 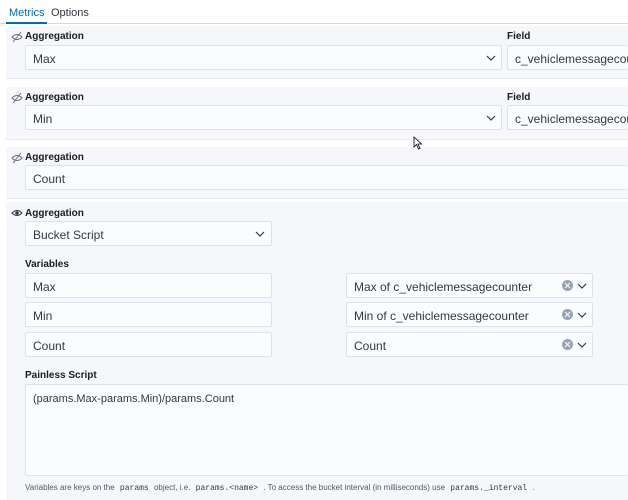 What do you see at coordinates (49, 346) in the screenshot?
I see `variable-name: Count` at bounding box center [49, 346].